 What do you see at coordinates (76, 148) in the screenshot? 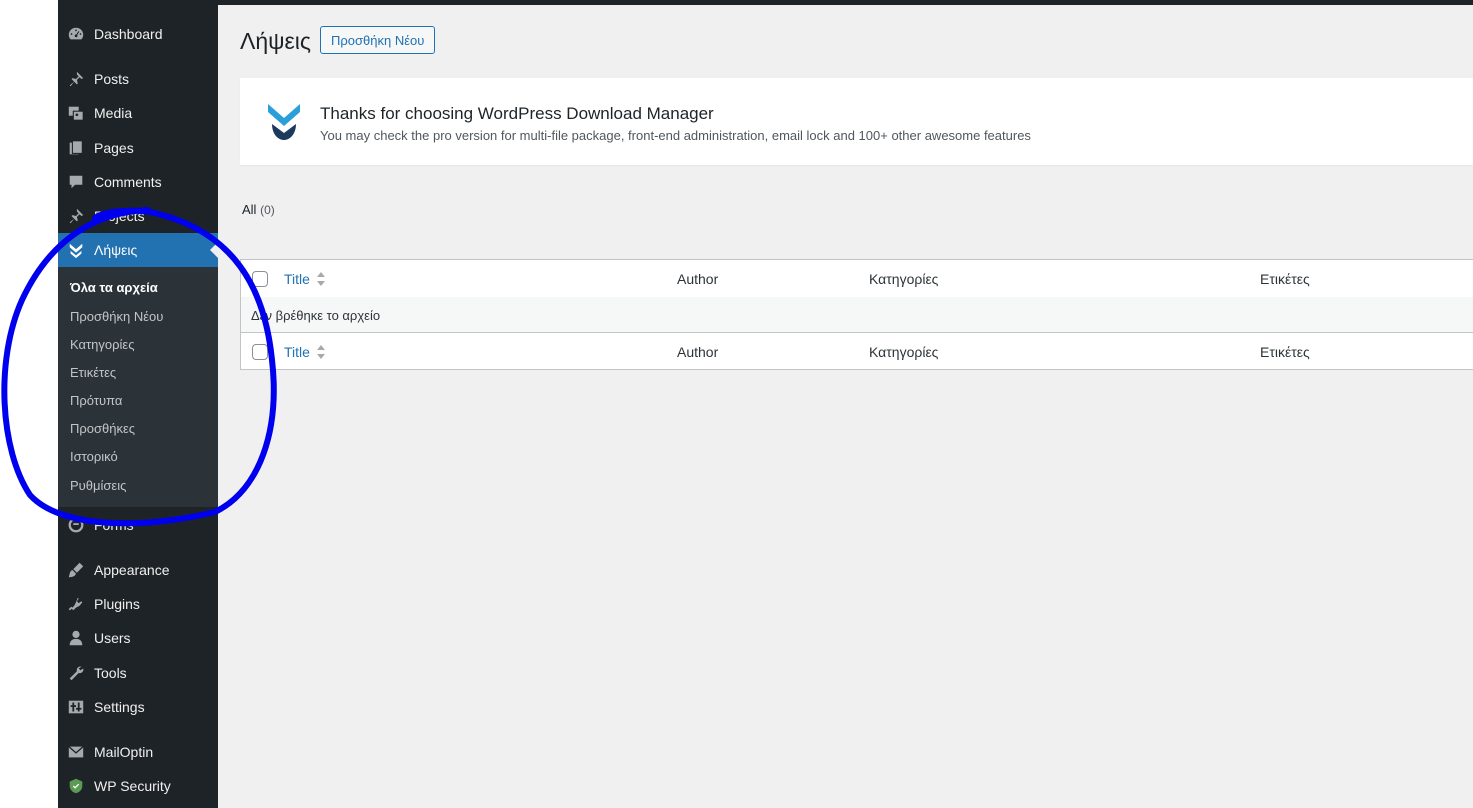
I see `pages-icon` at bounding box center [76, 148].